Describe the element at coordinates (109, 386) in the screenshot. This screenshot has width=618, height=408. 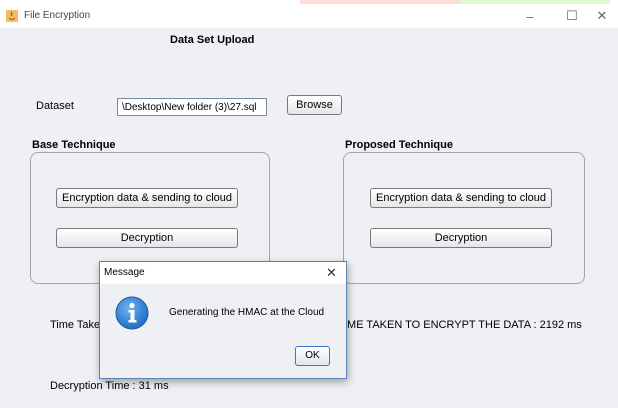
I see `decryption-time-label: Decryption Time : 31 ms` at that location.